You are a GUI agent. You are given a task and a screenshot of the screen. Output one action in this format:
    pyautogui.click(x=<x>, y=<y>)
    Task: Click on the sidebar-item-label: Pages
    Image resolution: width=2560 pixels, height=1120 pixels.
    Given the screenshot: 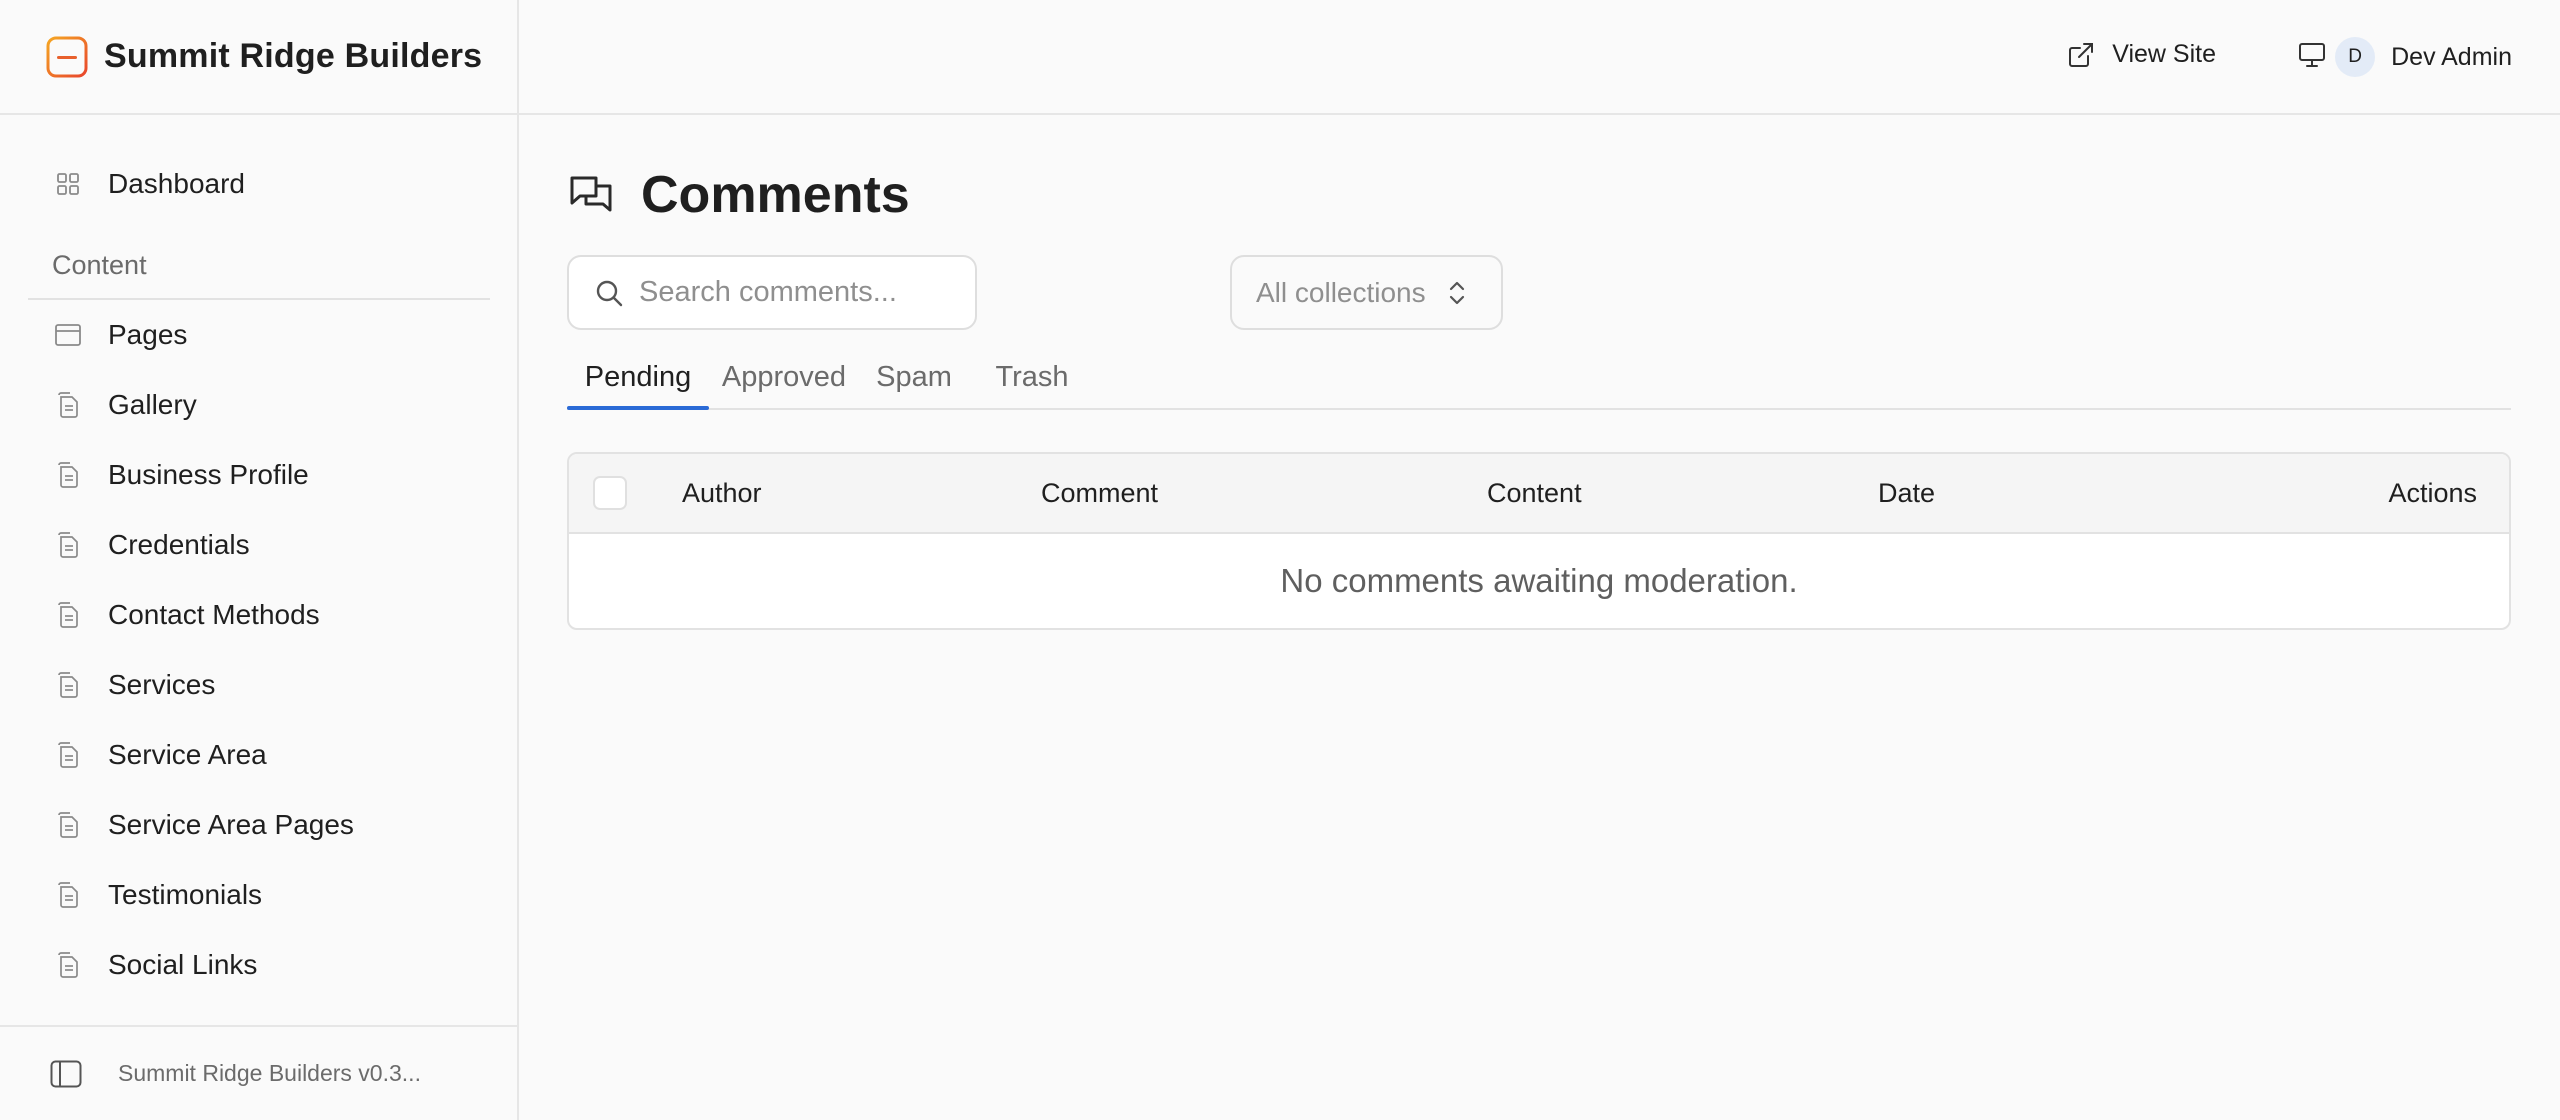 What is the action you would take?
    pyautogui.click(x=148, y=334)
    